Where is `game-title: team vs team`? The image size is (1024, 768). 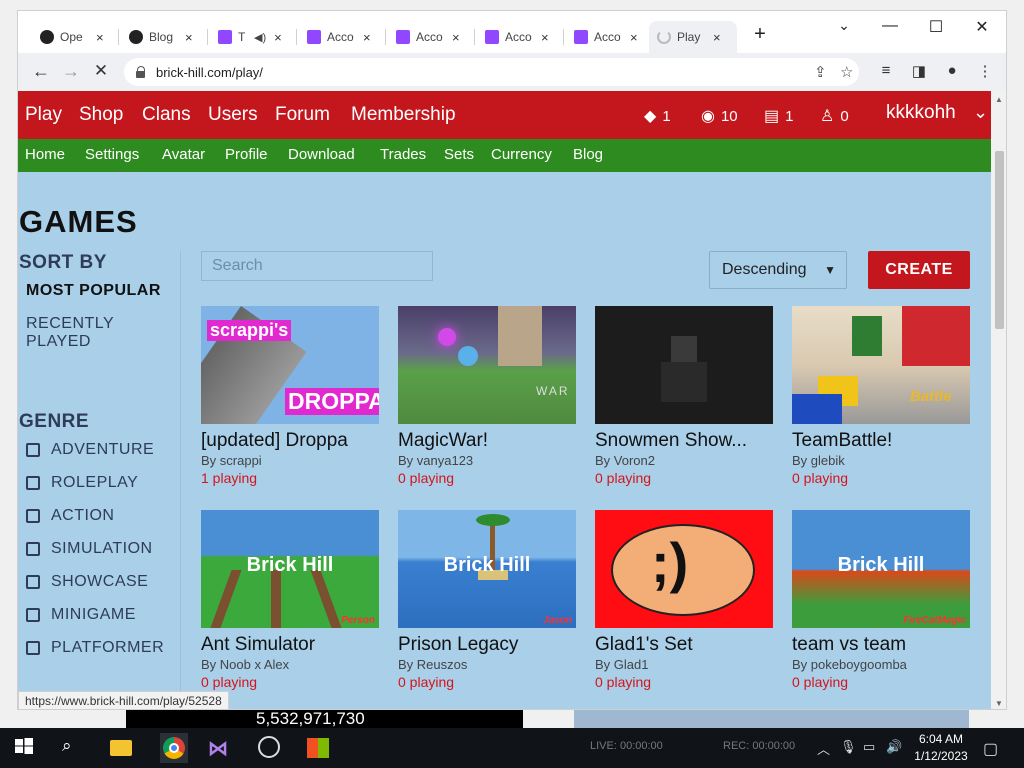
game-title: team vs team is located at coordinates (881, 645).